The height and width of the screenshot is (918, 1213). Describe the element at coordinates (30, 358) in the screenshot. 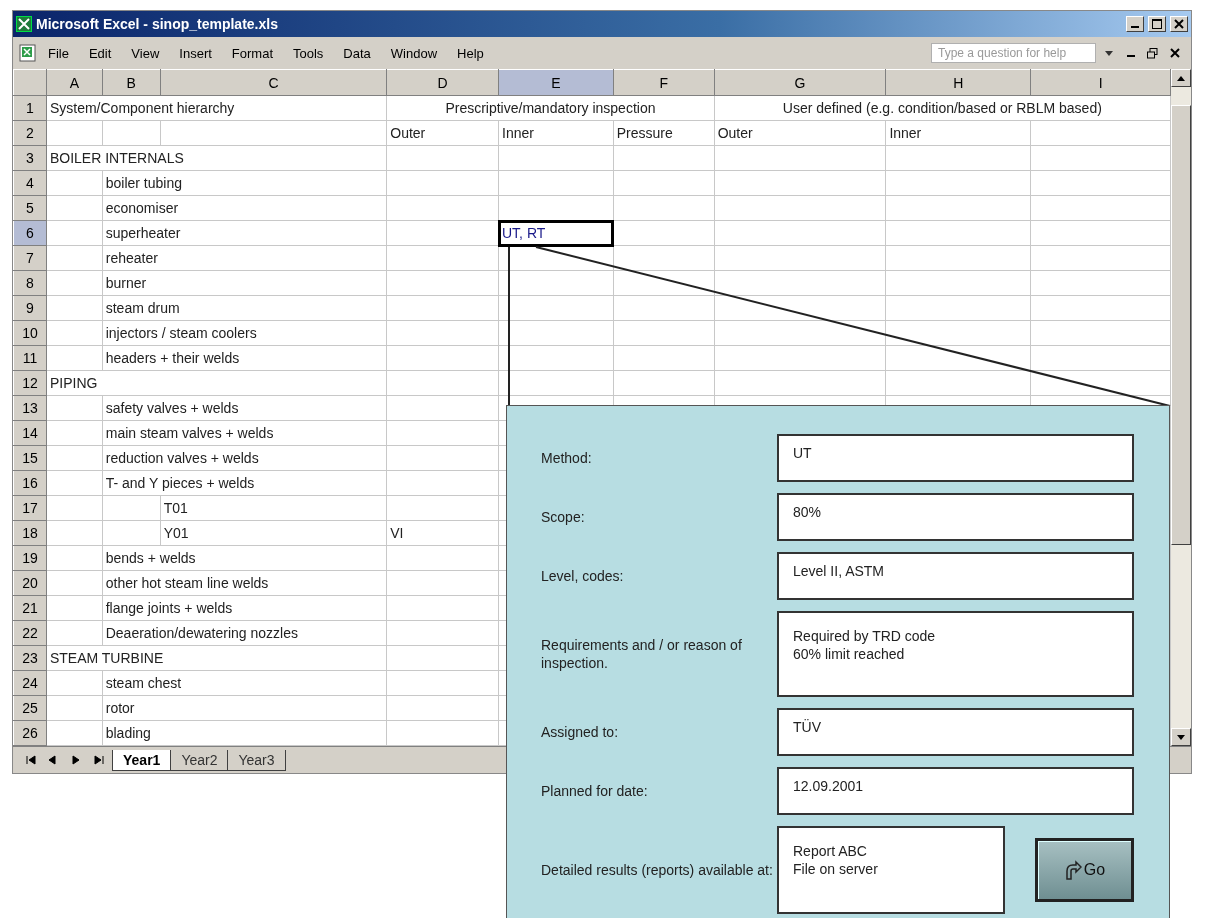

I see `row-header: 11` at that location.